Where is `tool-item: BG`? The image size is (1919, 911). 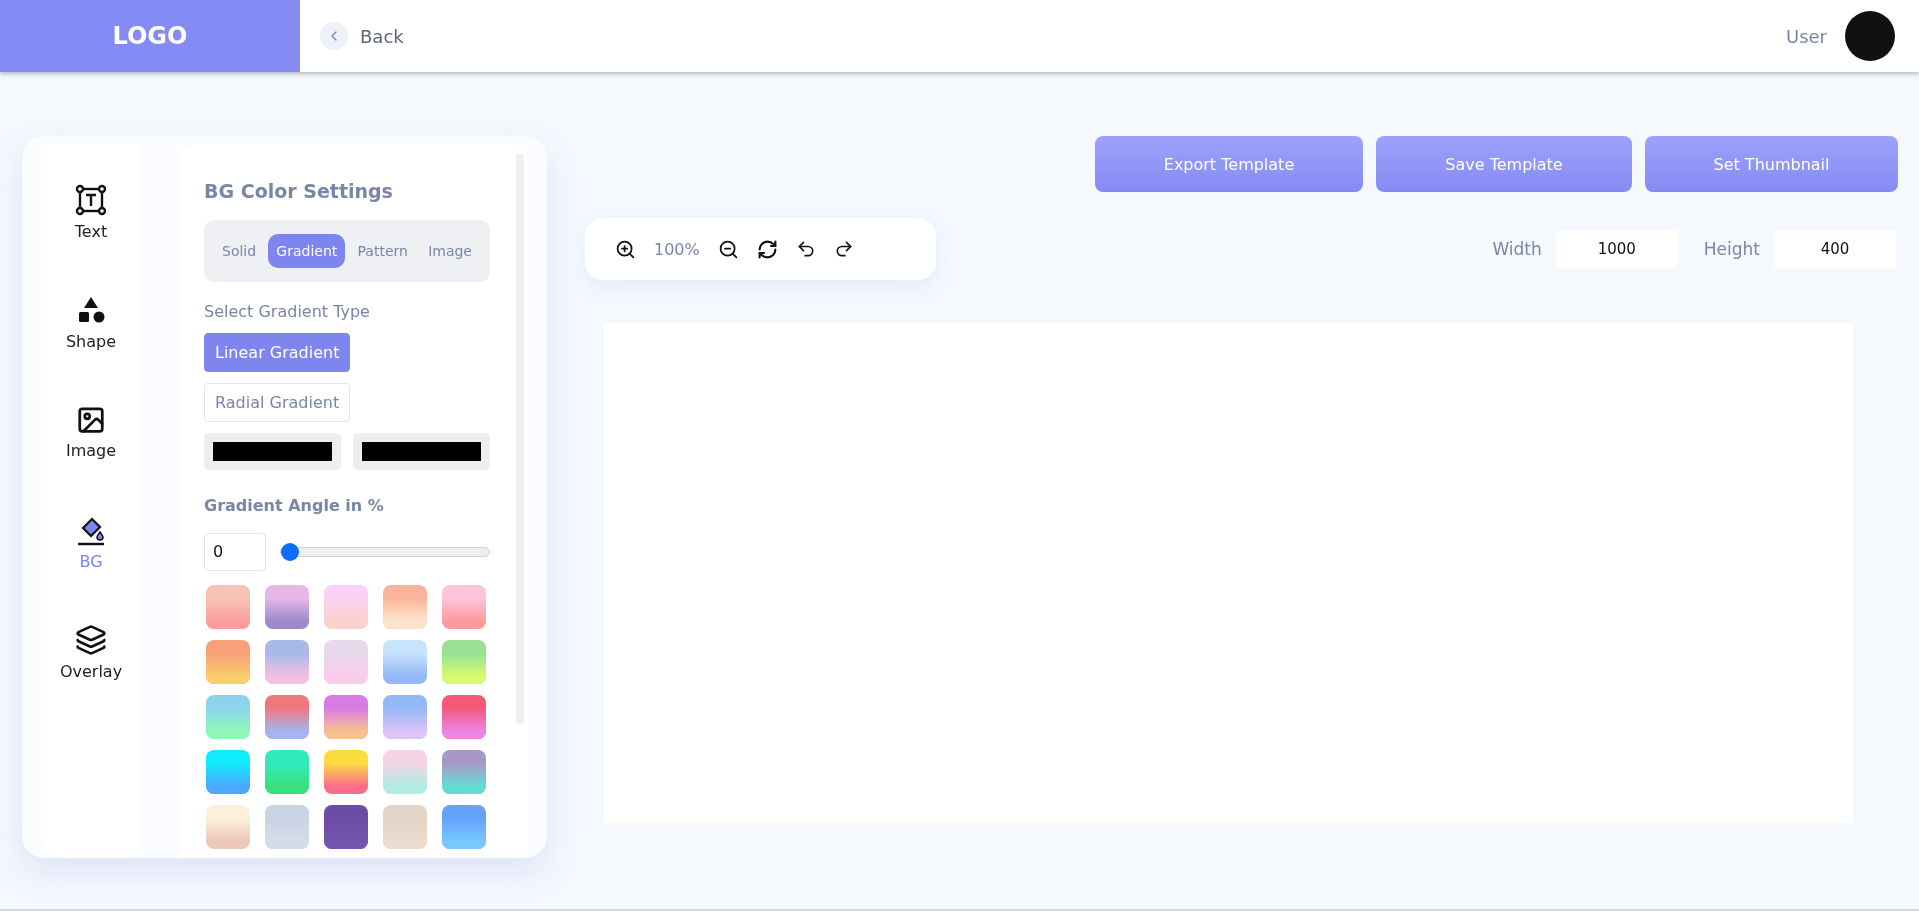
tool-item: BG is located at coordinates (91, 542).